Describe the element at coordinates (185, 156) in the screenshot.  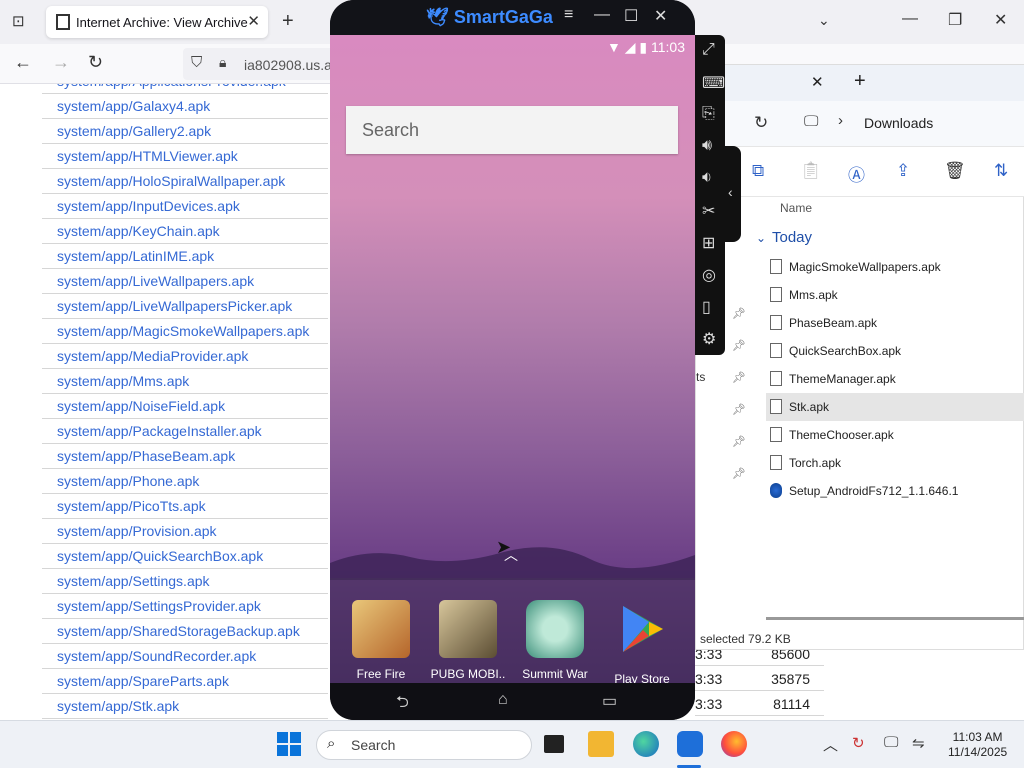
I see `archive-file-link: system/app/HTMLViewer.apk` at that location.